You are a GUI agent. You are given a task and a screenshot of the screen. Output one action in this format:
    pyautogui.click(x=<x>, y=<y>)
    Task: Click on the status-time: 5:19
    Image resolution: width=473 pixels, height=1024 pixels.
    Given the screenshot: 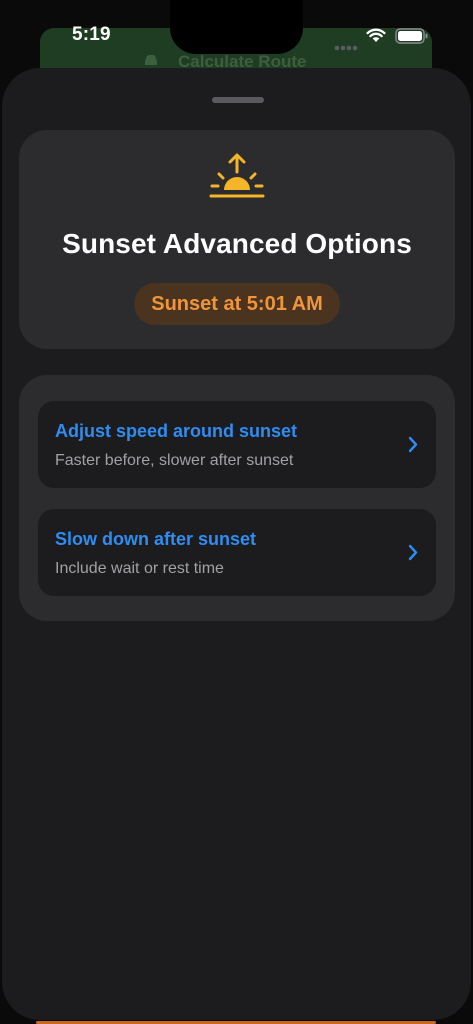 What is the action you would take?
    pyautogui.click(x=91, y=34)
    